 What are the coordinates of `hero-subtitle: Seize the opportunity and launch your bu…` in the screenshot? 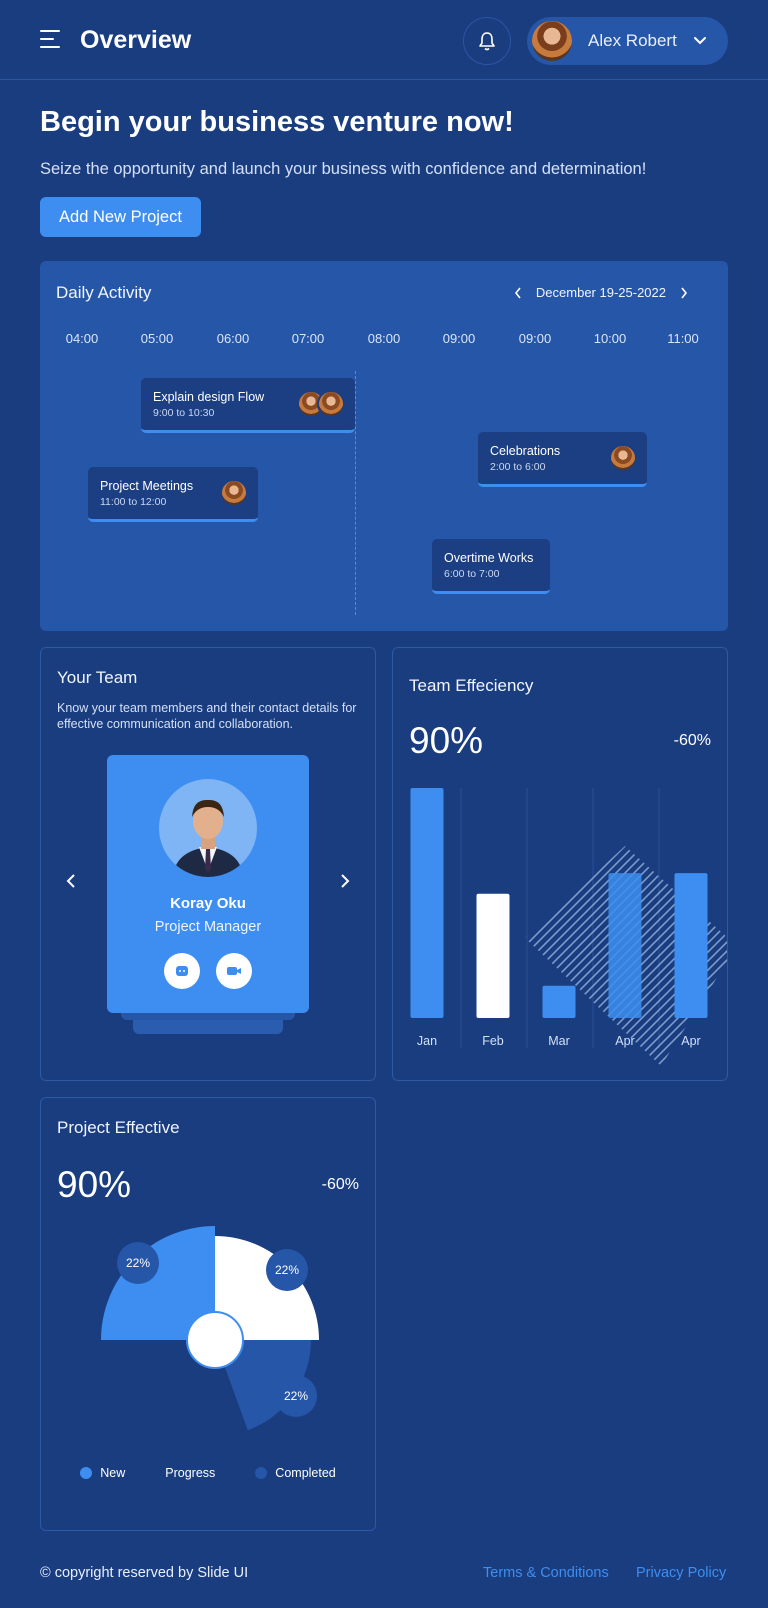 It's located at (343, 169).